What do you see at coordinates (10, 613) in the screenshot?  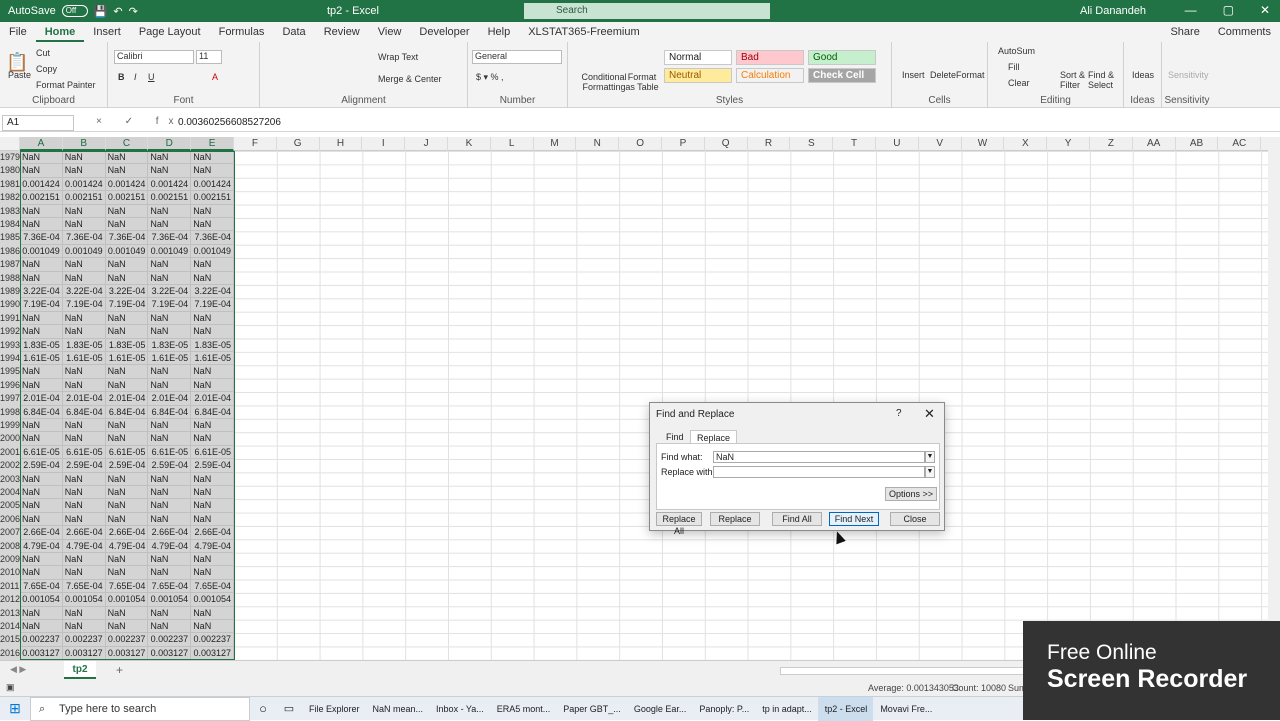 I see `row-header: 2013` at bounding box center [10, 613].